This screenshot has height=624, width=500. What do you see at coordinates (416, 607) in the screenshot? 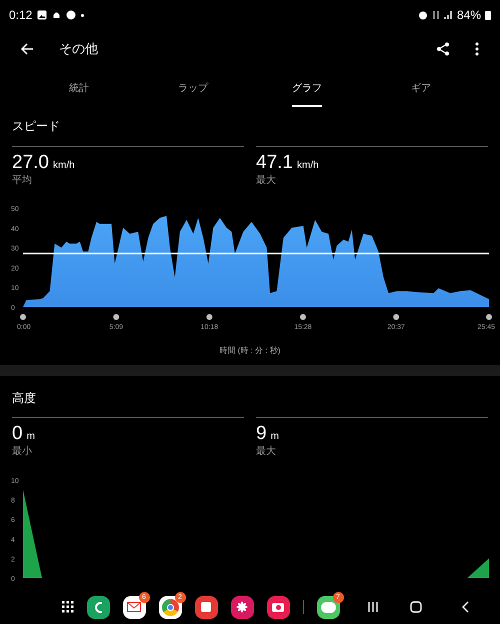
I see `home-button` at bounding box center [416, 607].